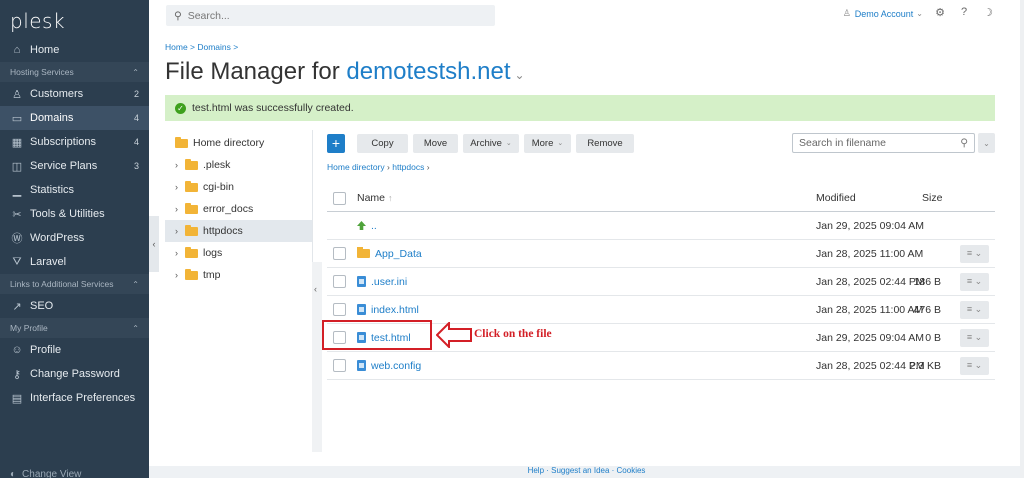 The width and height of the screenshot is (1024, 478). Describe the element at coordinates (661, 226) in the screenshot. I see `table-row: .. Jan 29, 2025 09:04 AM` at that location.